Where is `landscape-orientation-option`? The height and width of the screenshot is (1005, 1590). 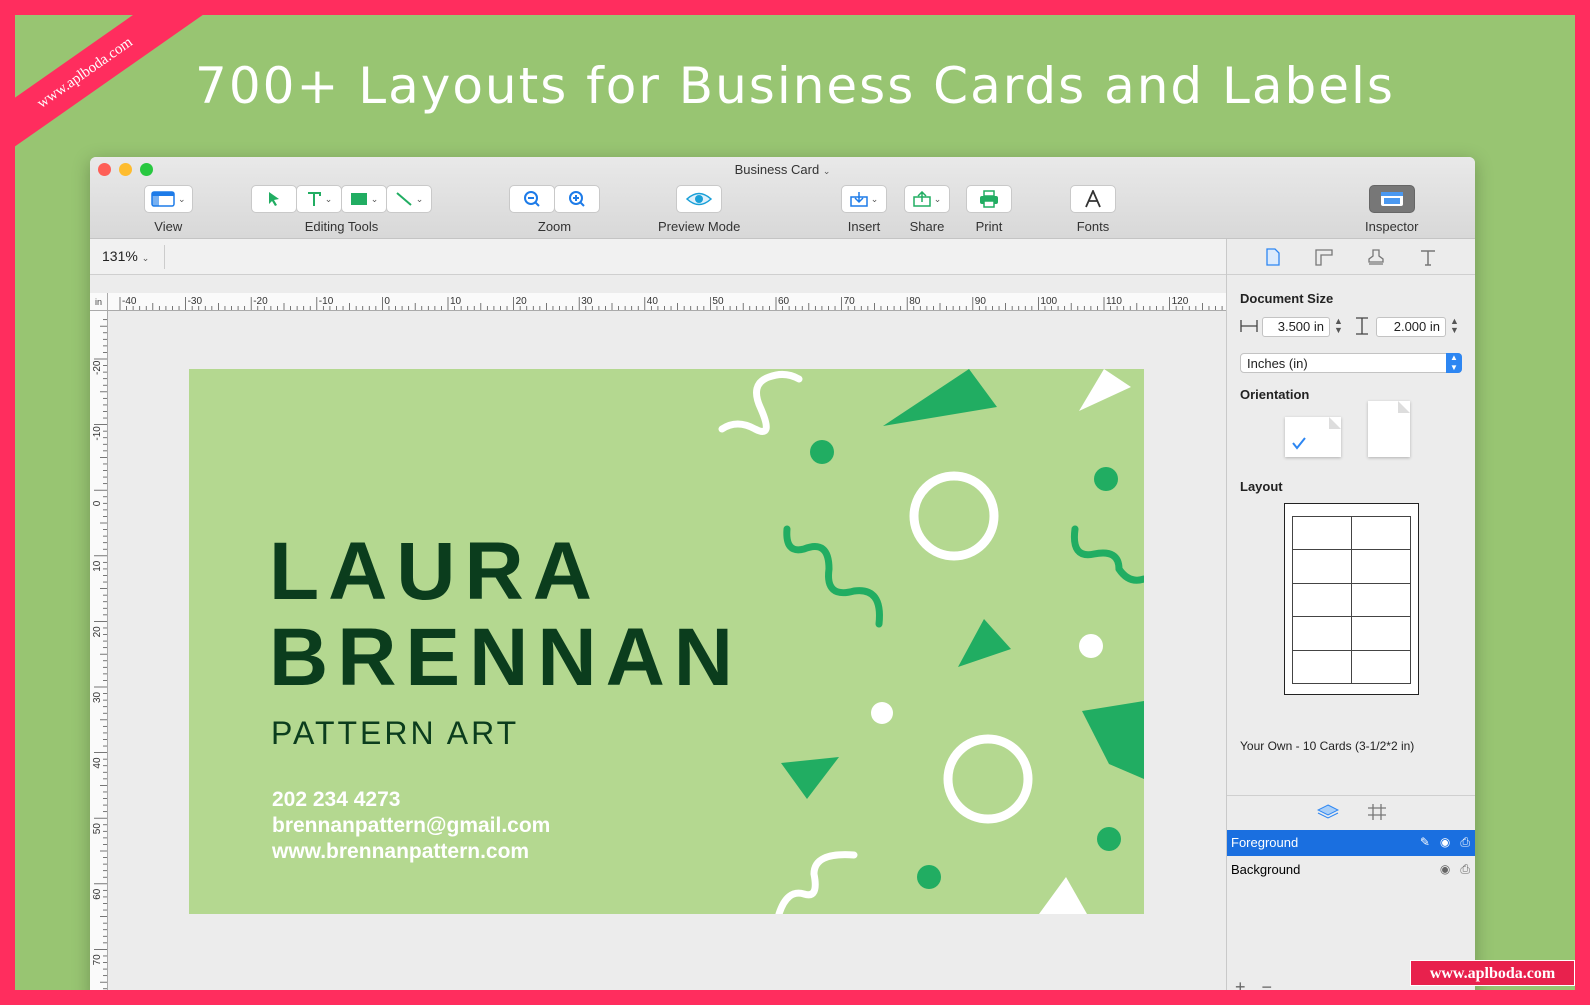
landscape-orientation-option is located at coordinates (1313, 437).